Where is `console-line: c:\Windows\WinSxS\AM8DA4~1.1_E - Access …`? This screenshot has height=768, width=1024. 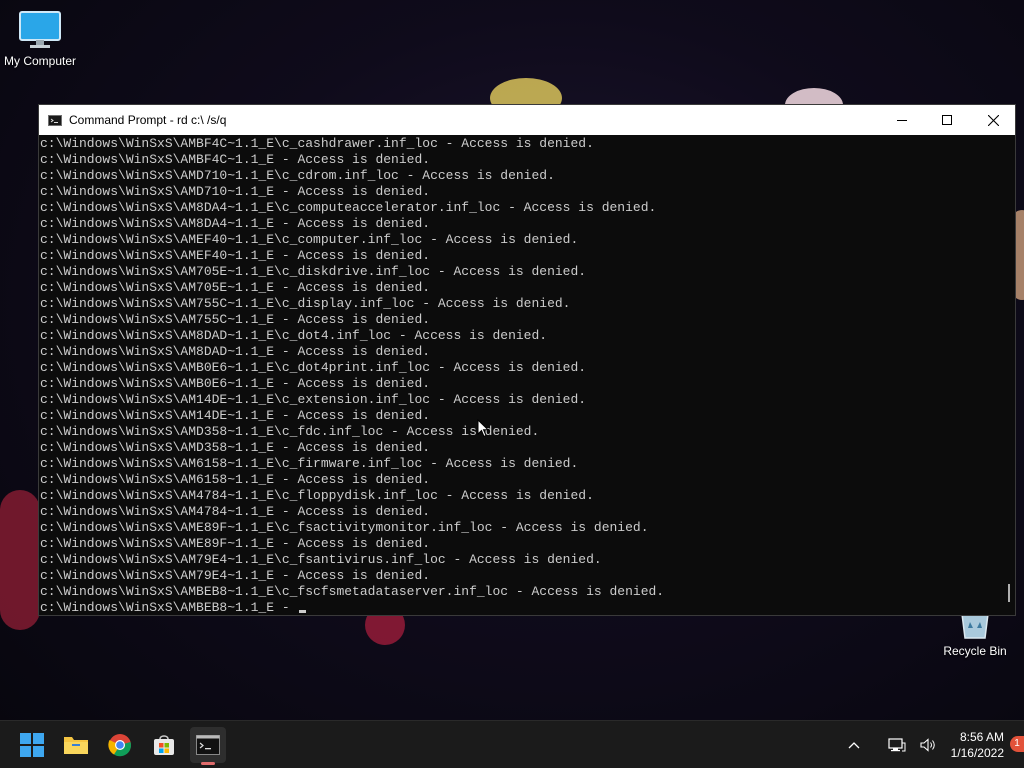
console-line: c:\Windows\WinSxS\AM8DA4~1.1_E - Access … is located at coordinates (235, 223).